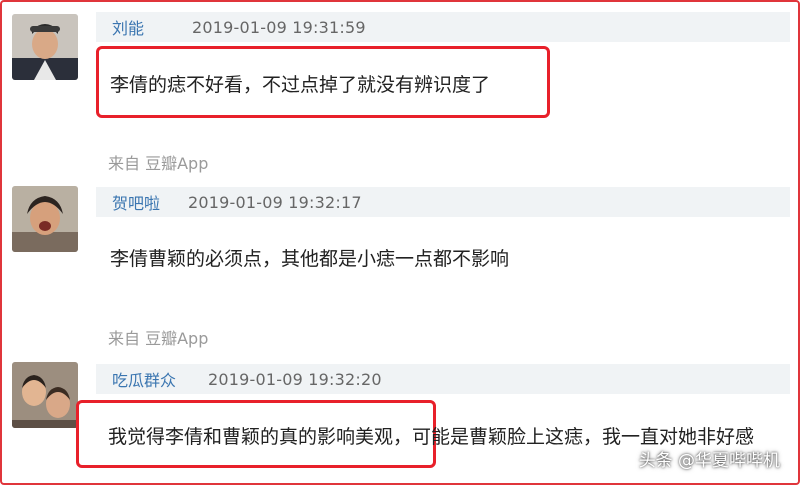 Image resolution: width=800 pixels, height=485 pixels. I want to click on username-link: 刘能, so click(144, 27).